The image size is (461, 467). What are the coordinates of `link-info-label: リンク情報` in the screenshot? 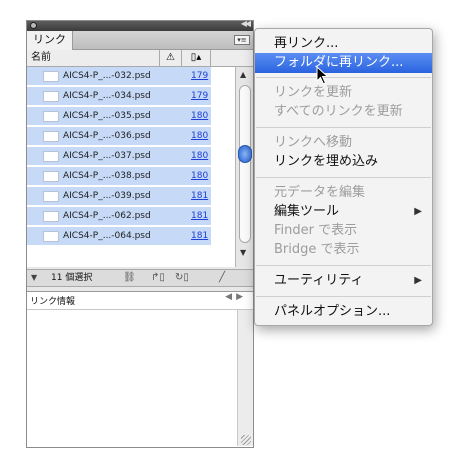 It's located at (53, 302).